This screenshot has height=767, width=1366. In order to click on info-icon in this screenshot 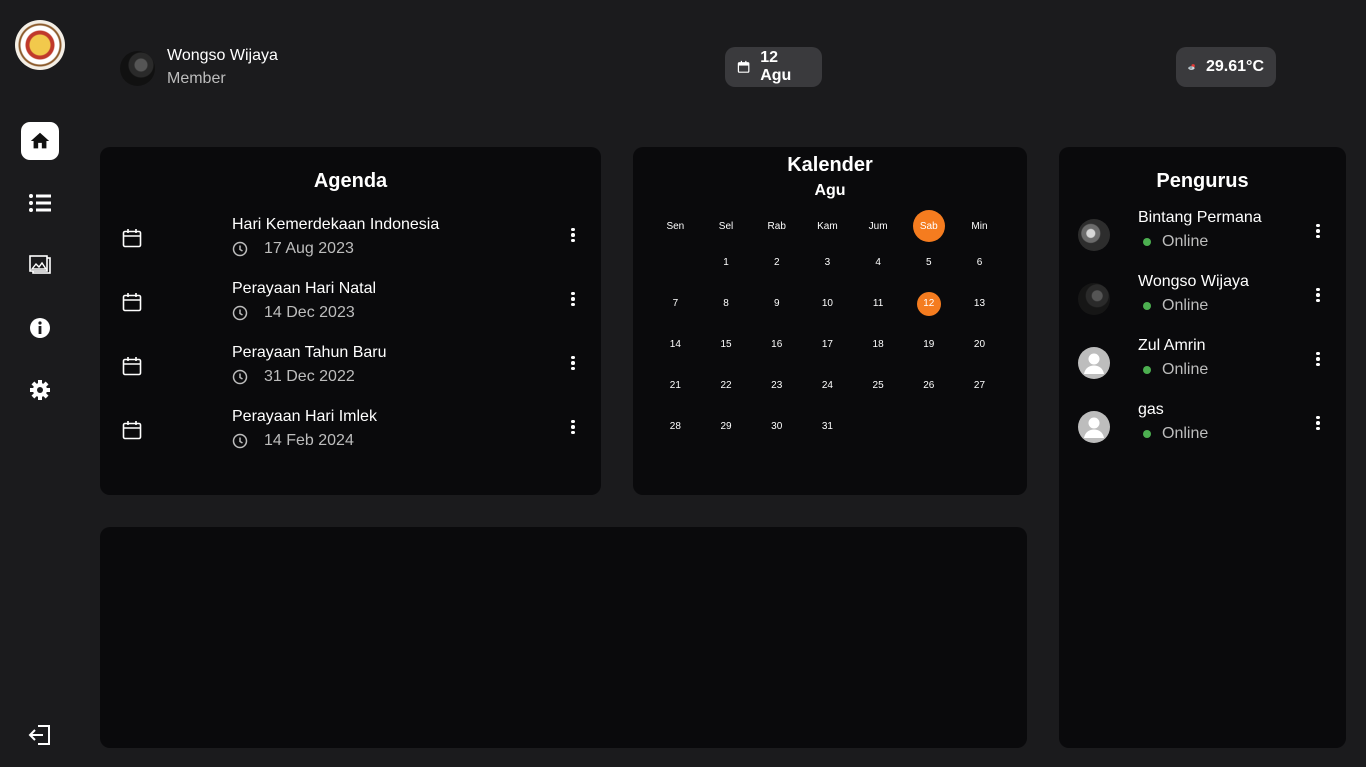, I will do `click(40, 328)`.